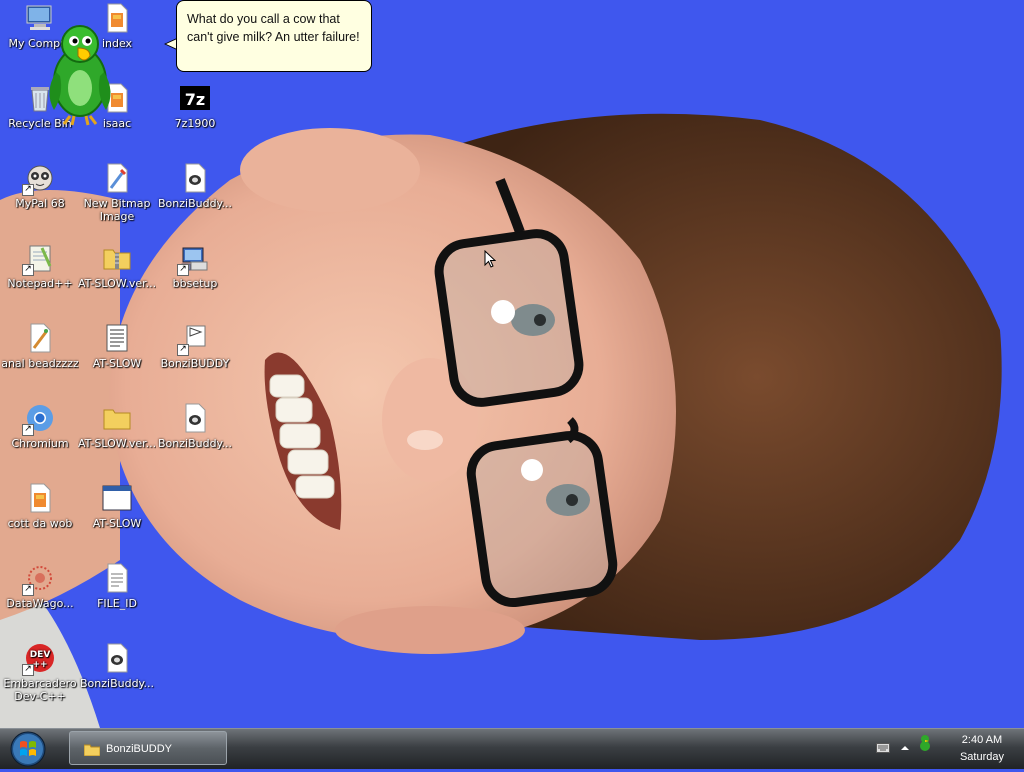 This screenshot has width=1024, height=772. What do you see at coordinates (39, 259) in the screenshot?
I see `notepadpp-icon: ↗` at bounding box center [39, 259].